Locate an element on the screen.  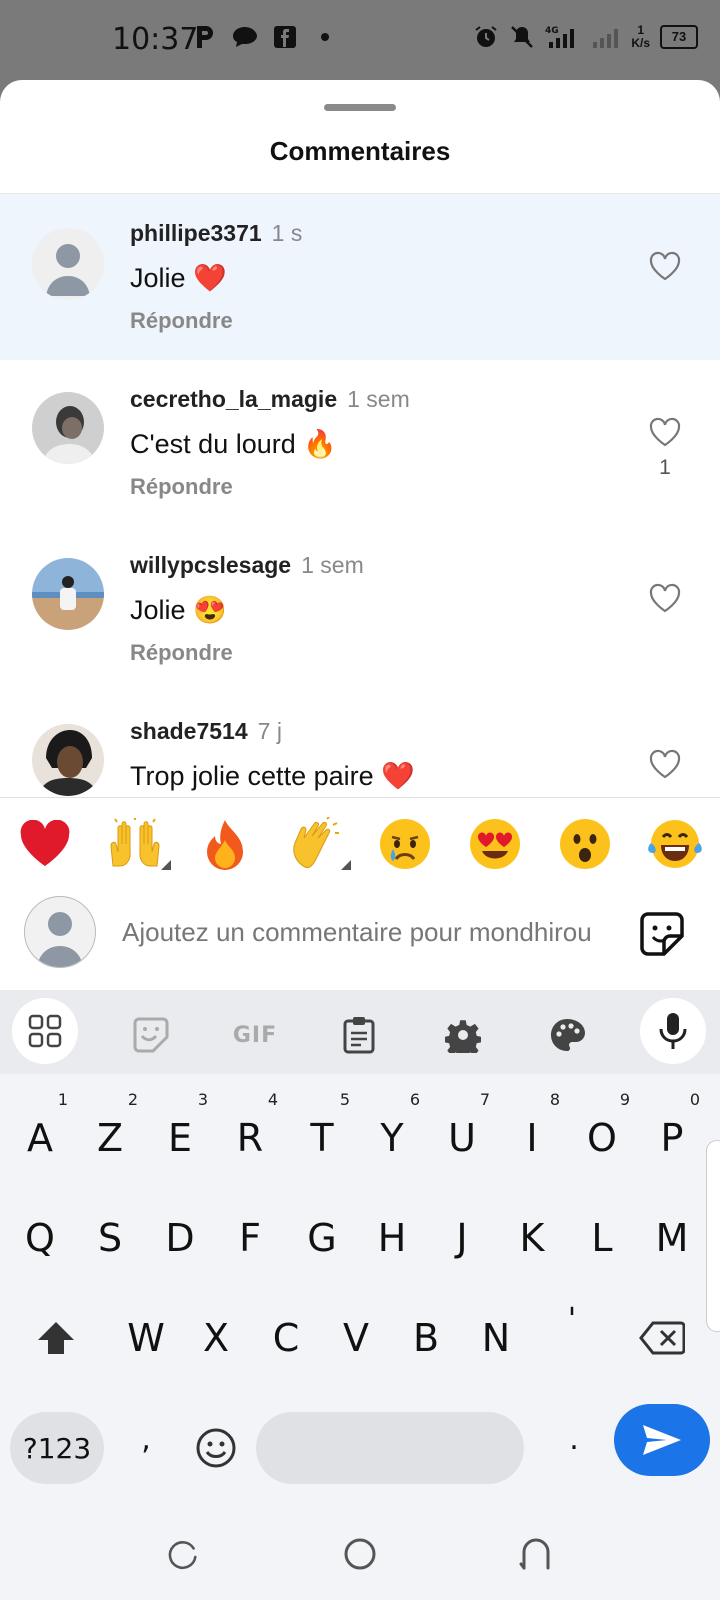
key-y: Y6 is located at coordinates (392, 1135).